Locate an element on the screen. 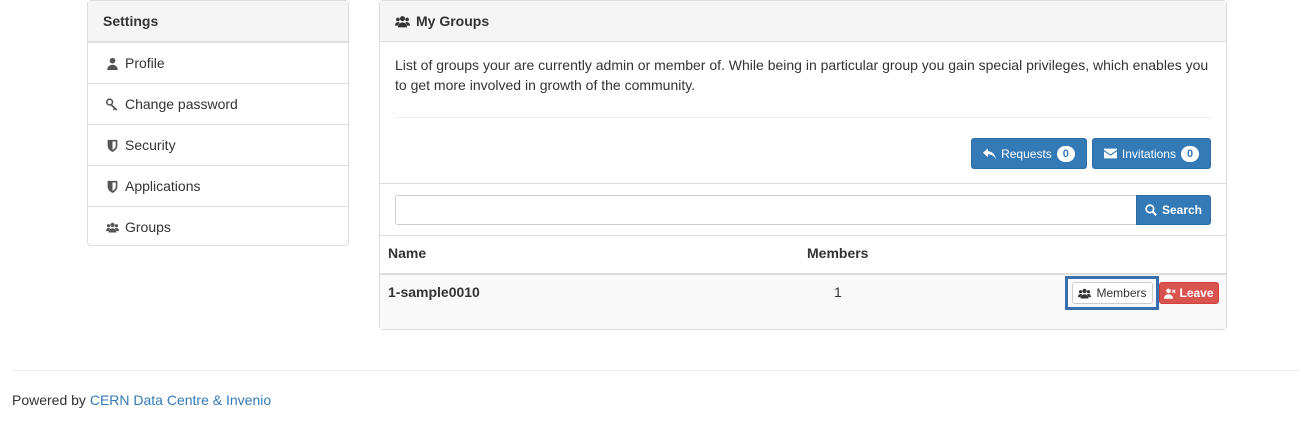 The height and width of the screenshot is (438, 1312). sidebar-item-label: Groups is located at coordinates (148, 227).